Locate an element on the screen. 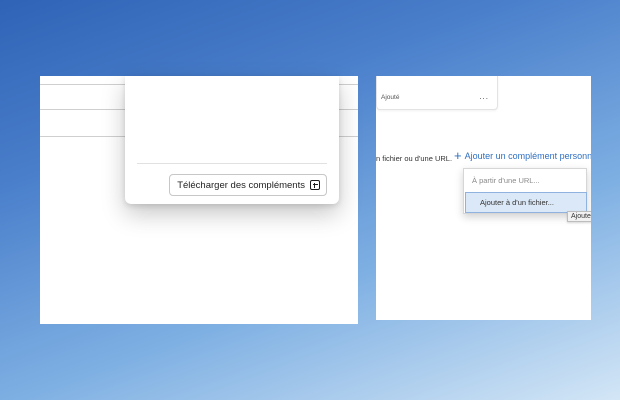 This screenshot has height=400, width=620. add-custom-addin-button: + Ajouter un complément personn is located at coordinates (522, 155).